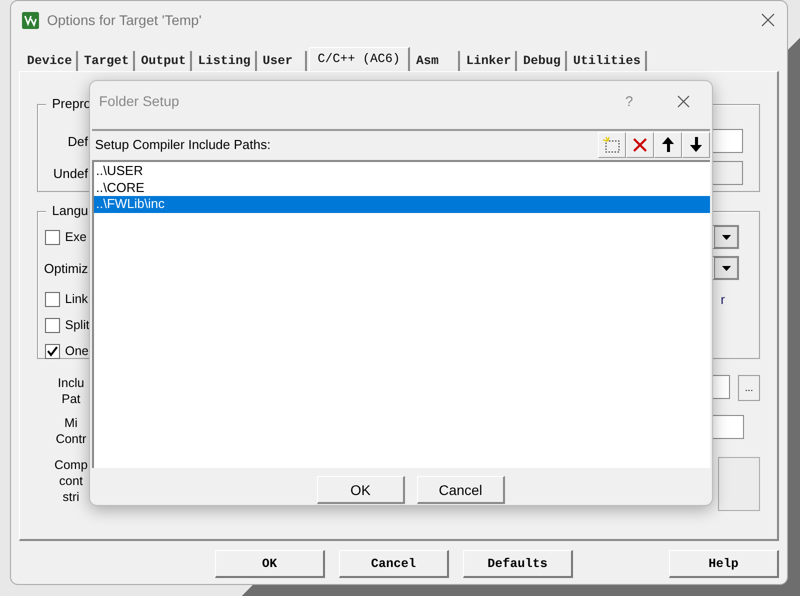  I want to click on field-label: Inclu, so click(71, 383).